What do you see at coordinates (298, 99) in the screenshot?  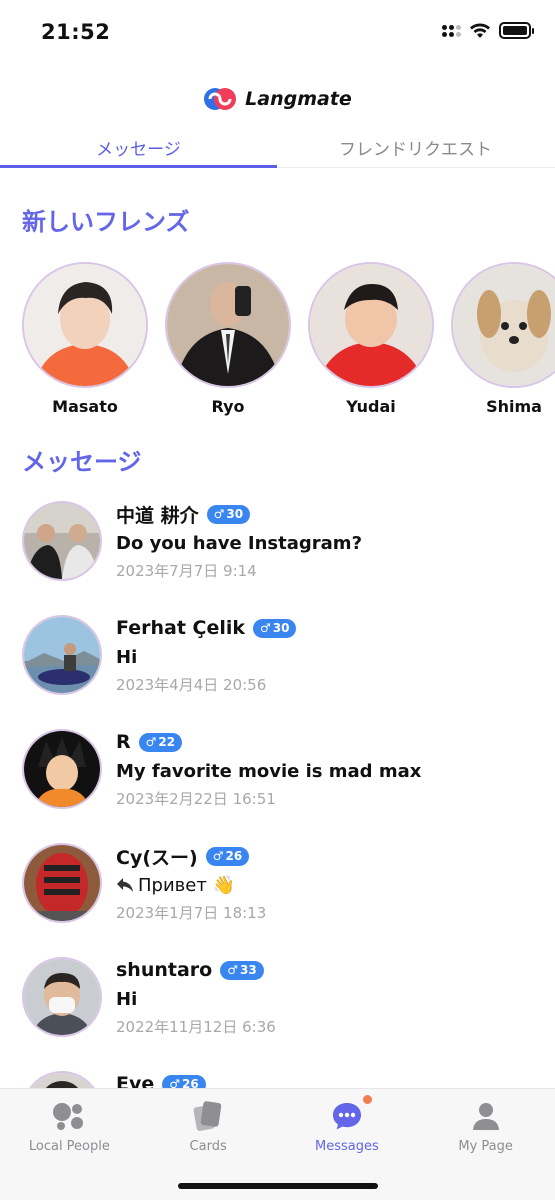 I see `logo-text: Langmate` at bounding box center [298, 99].